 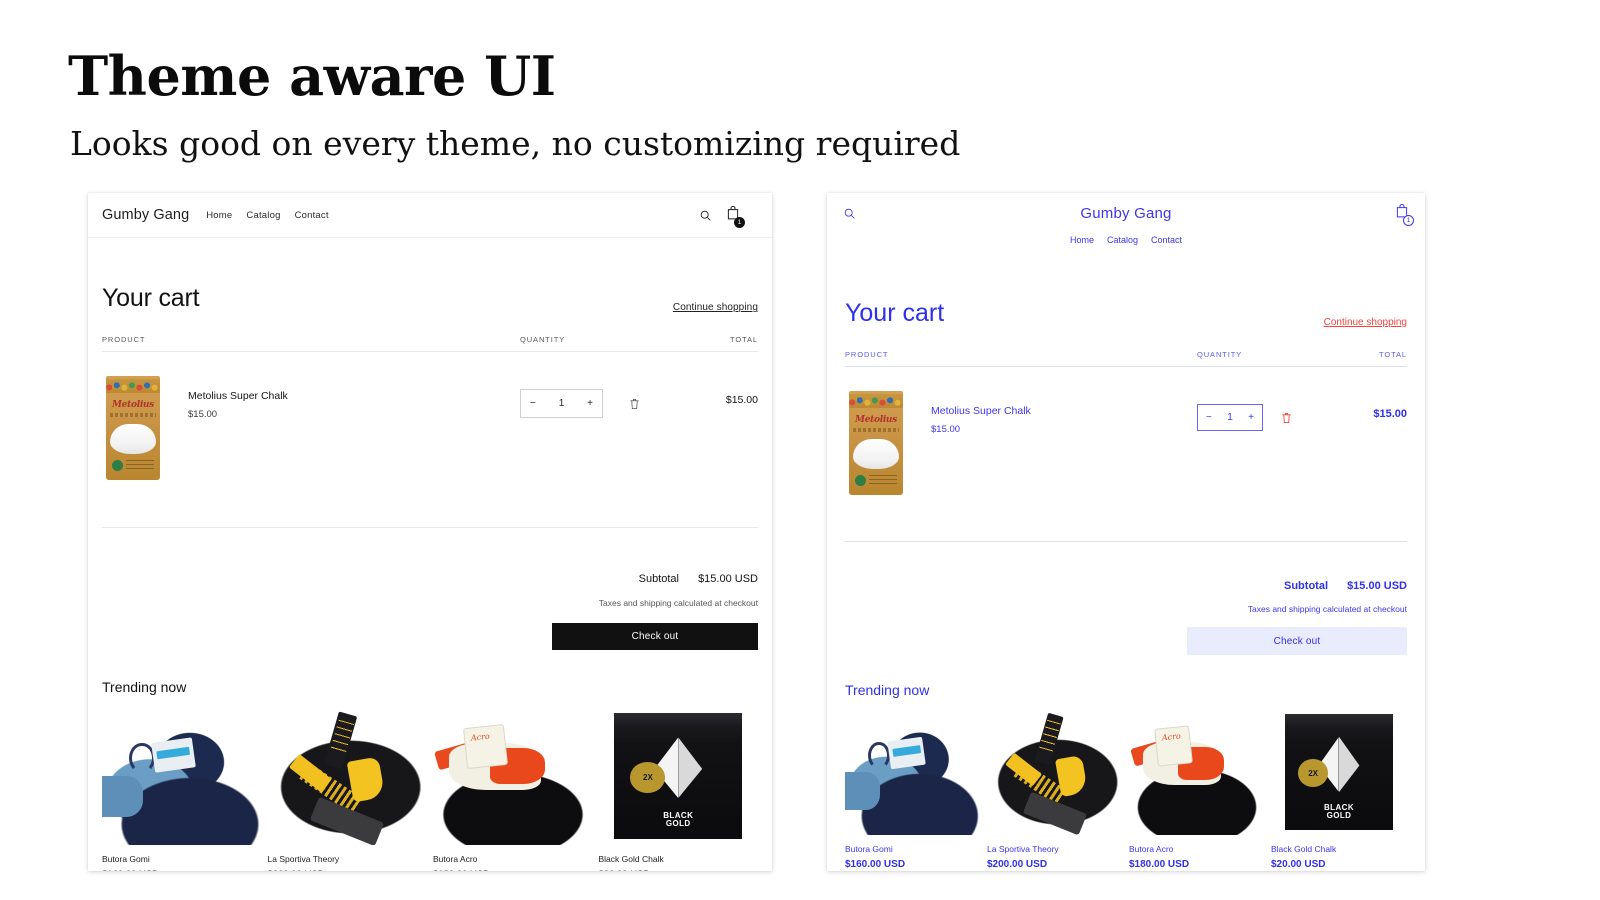 What do you see at coordinates (1126, 541) in the screenshot?
I see `cart-divider` at bounding box center [1126, 541].